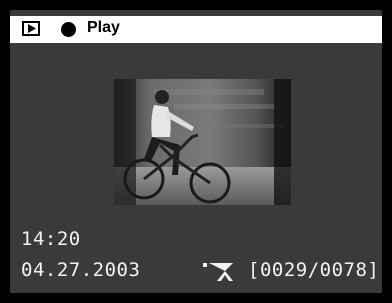 The width and height of the screenshot is (392, 303). I want to click on mode-bar: Play, so click(196, 29).